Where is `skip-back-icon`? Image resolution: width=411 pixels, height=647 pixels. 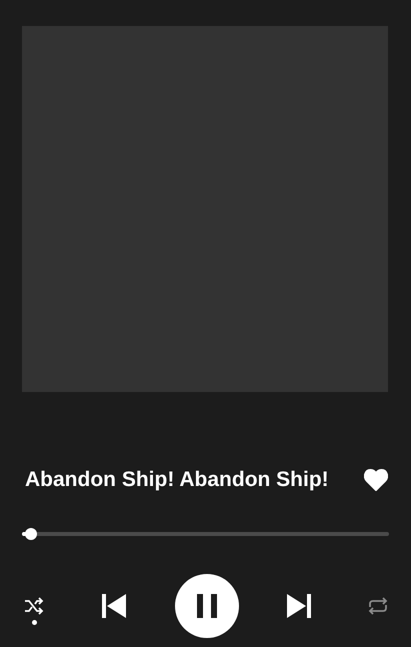 skip-back-icon is located at coordinates (114, 606).